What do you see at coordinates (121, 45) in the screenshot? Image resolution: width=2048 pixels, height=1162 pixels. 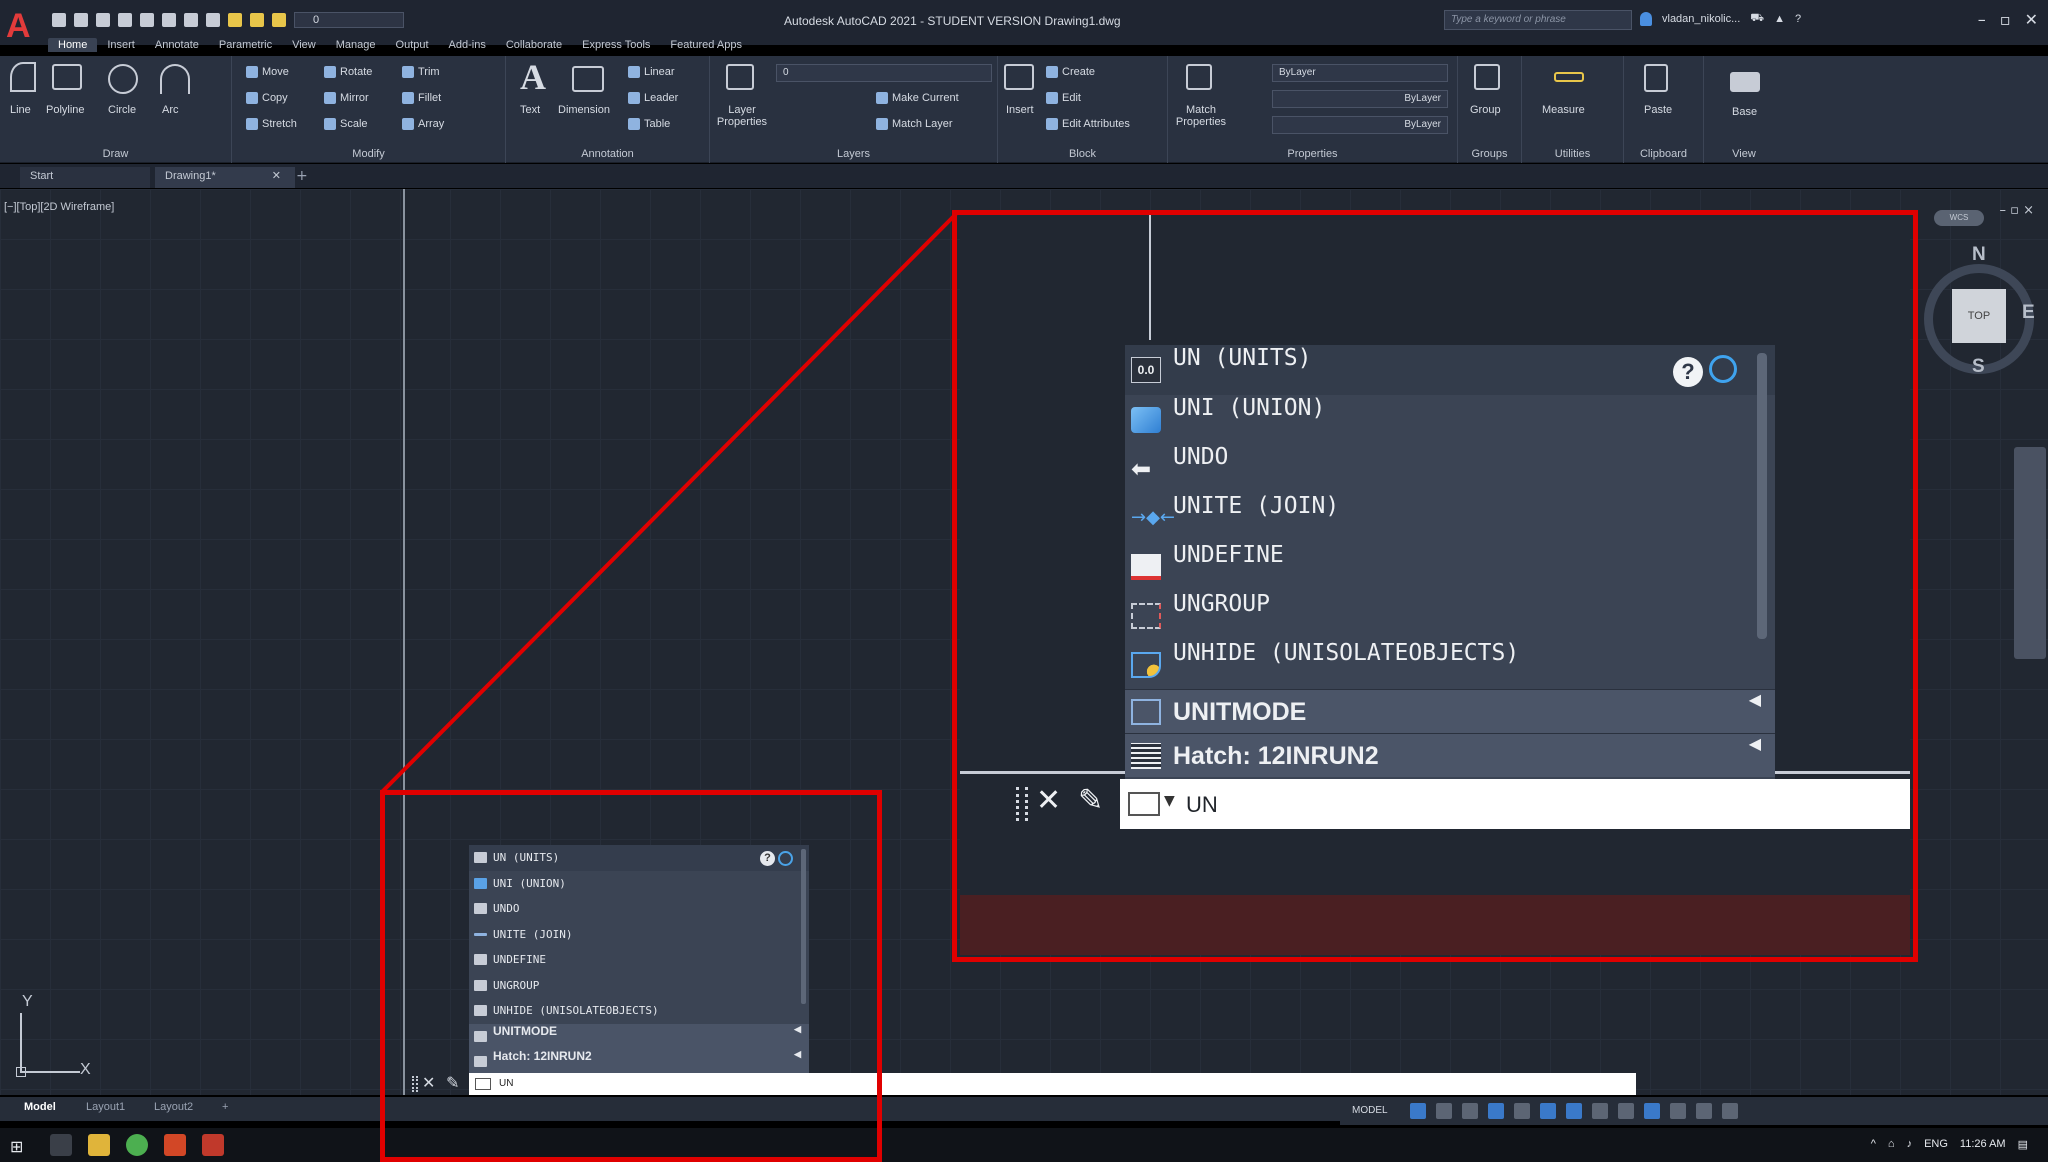 I see `tab-insert: Insert` at bounding box center [121, 45].